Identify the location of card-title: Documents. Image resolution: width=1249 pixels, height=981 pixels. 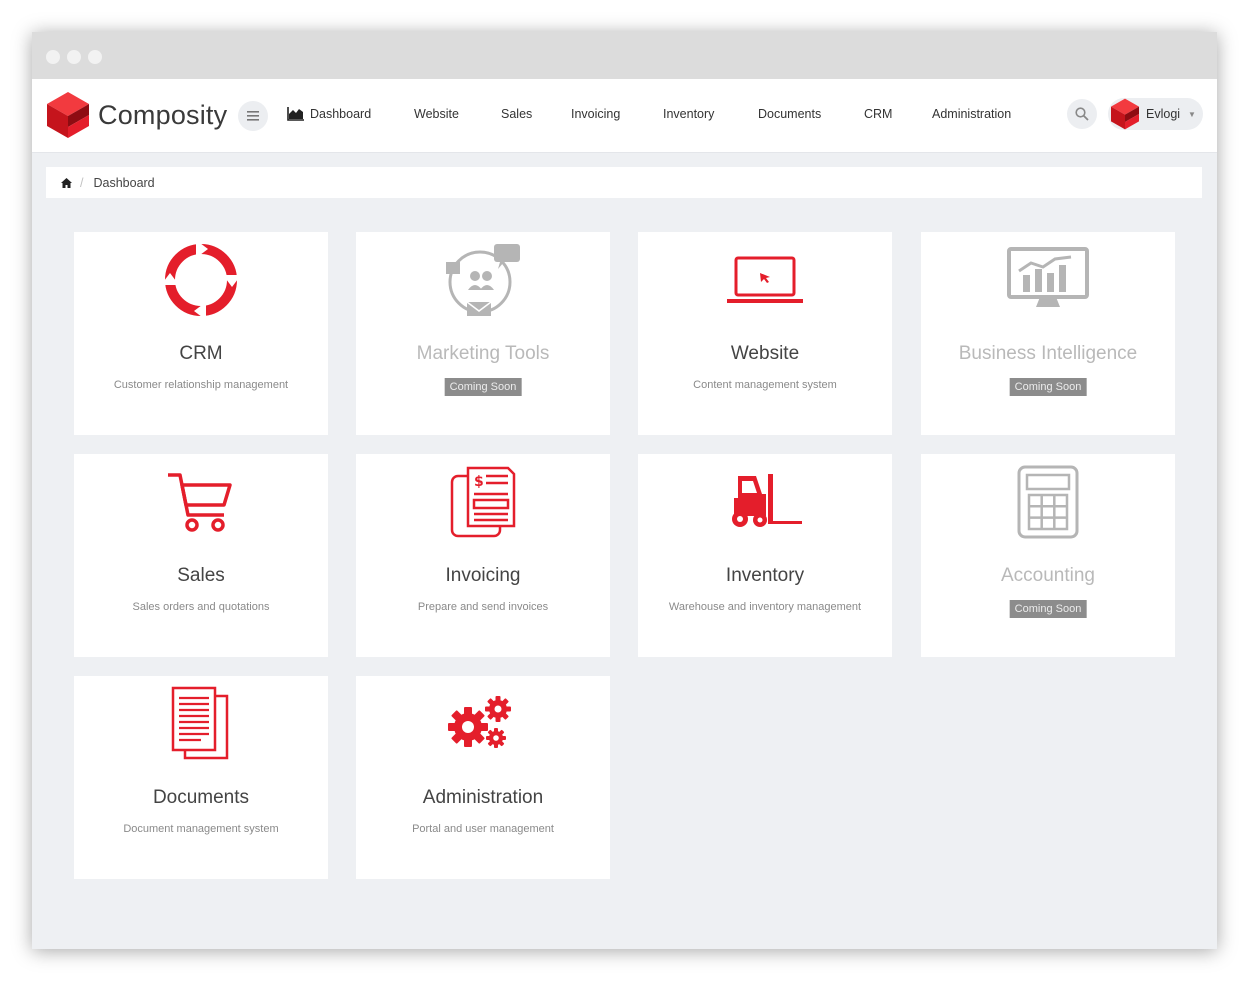
(201, 797).